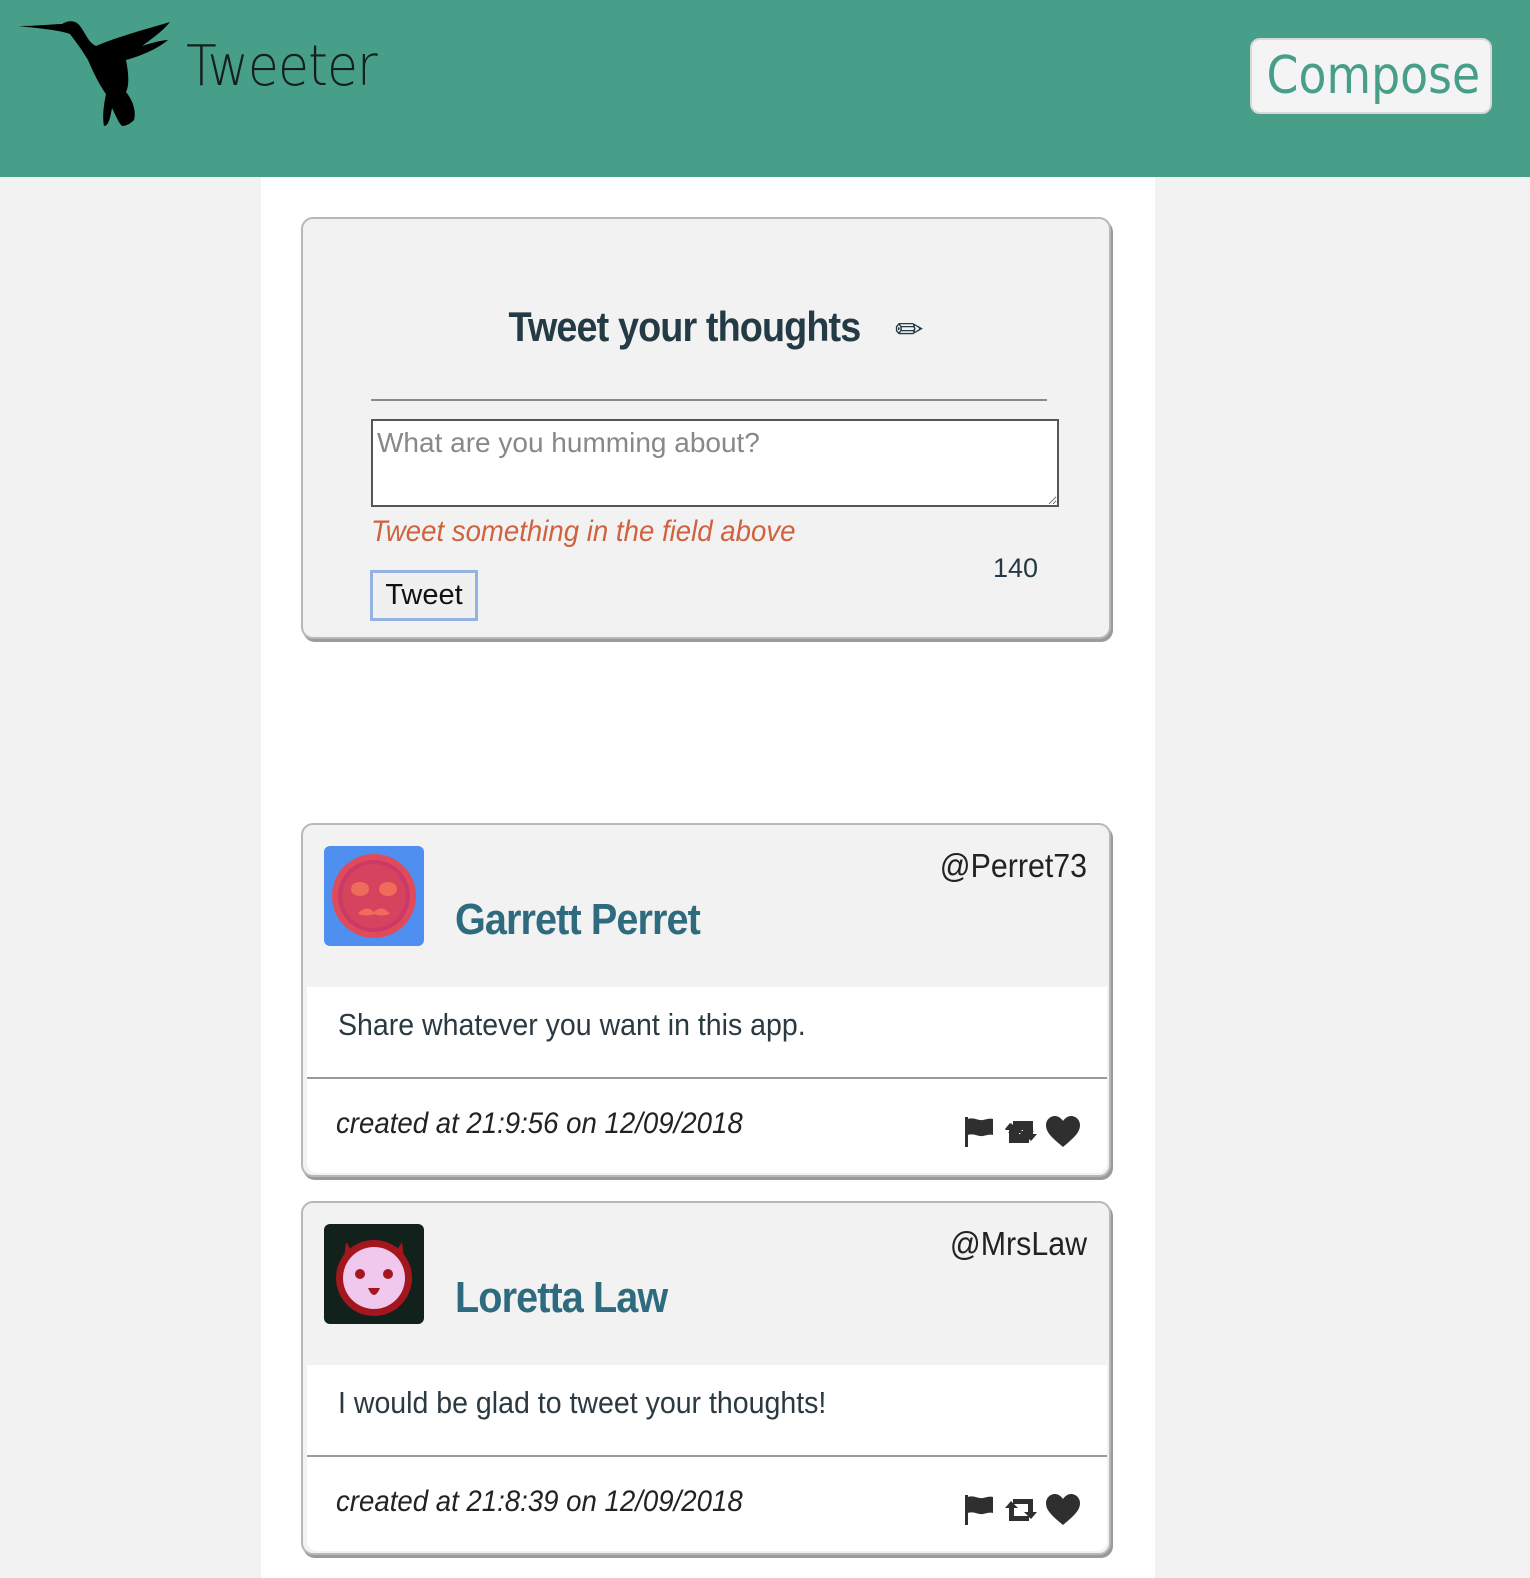 This screenshot has height=1578, width=1530. I want to click on tweet-author-handle: @MrsLaw, so click(1018, 1243).